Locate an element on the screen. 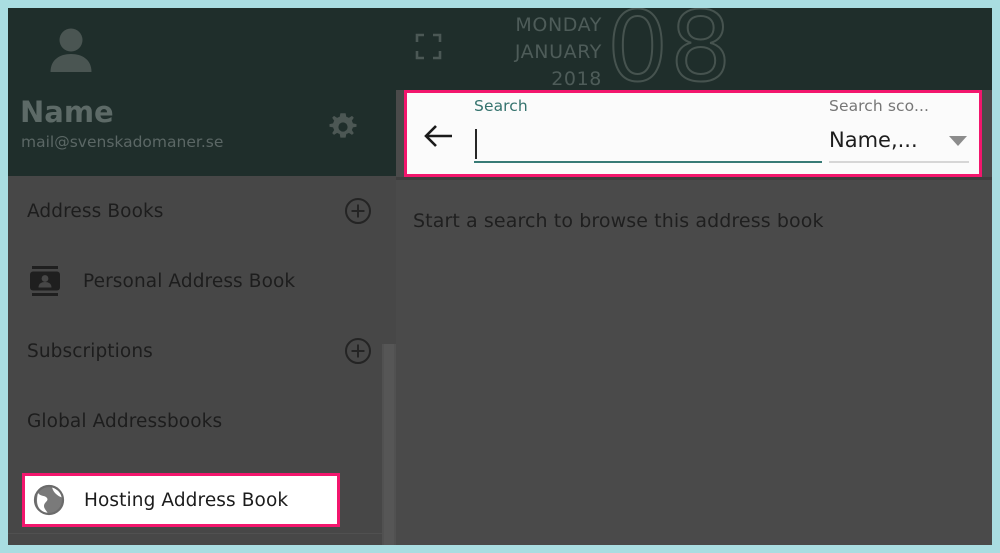  section-label: Global Addressbooks is located at coordinates (125, 421).